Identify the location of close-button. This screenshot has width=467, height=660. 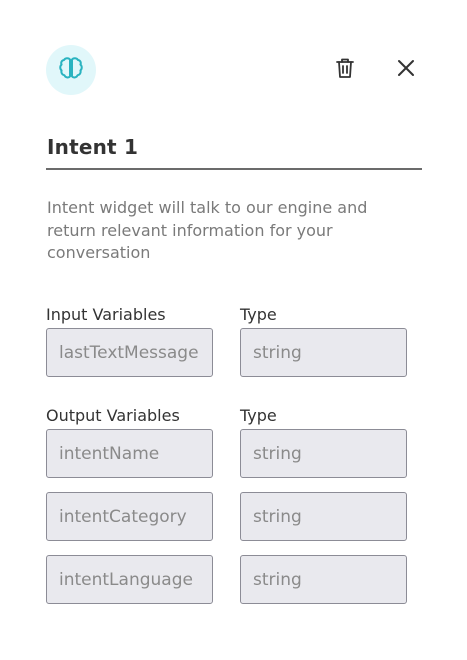
(406, 70).